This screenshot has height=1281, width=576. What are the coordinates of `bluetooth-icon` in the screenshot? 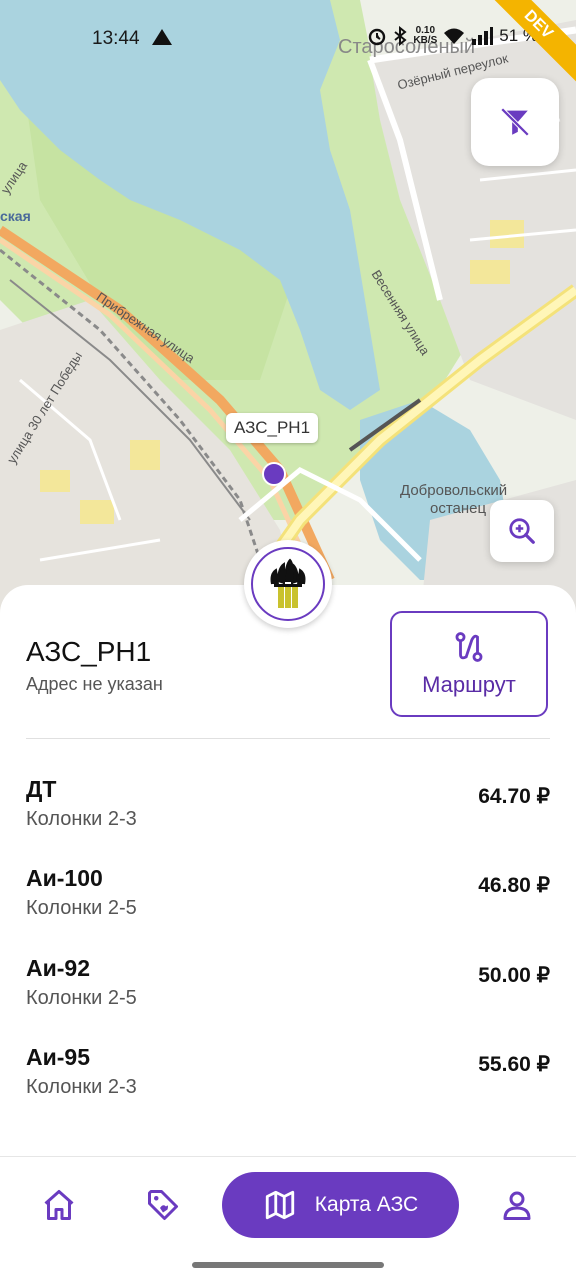 It's located at (400, 36).